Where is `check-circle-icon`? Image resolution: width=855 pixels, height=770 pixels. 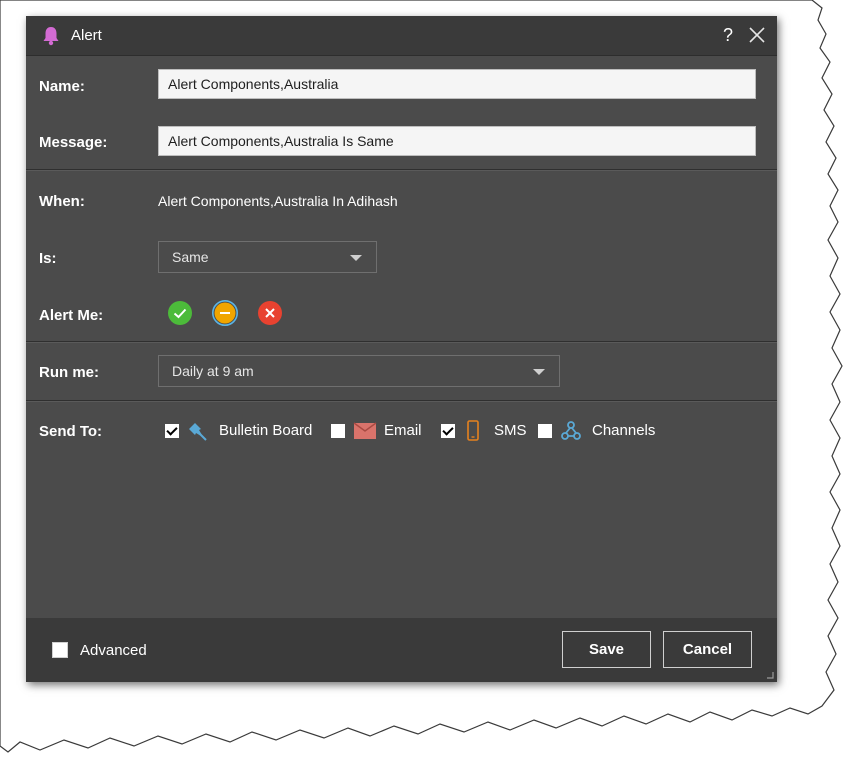 check-circle-icon is located at coordinates (180, 313).